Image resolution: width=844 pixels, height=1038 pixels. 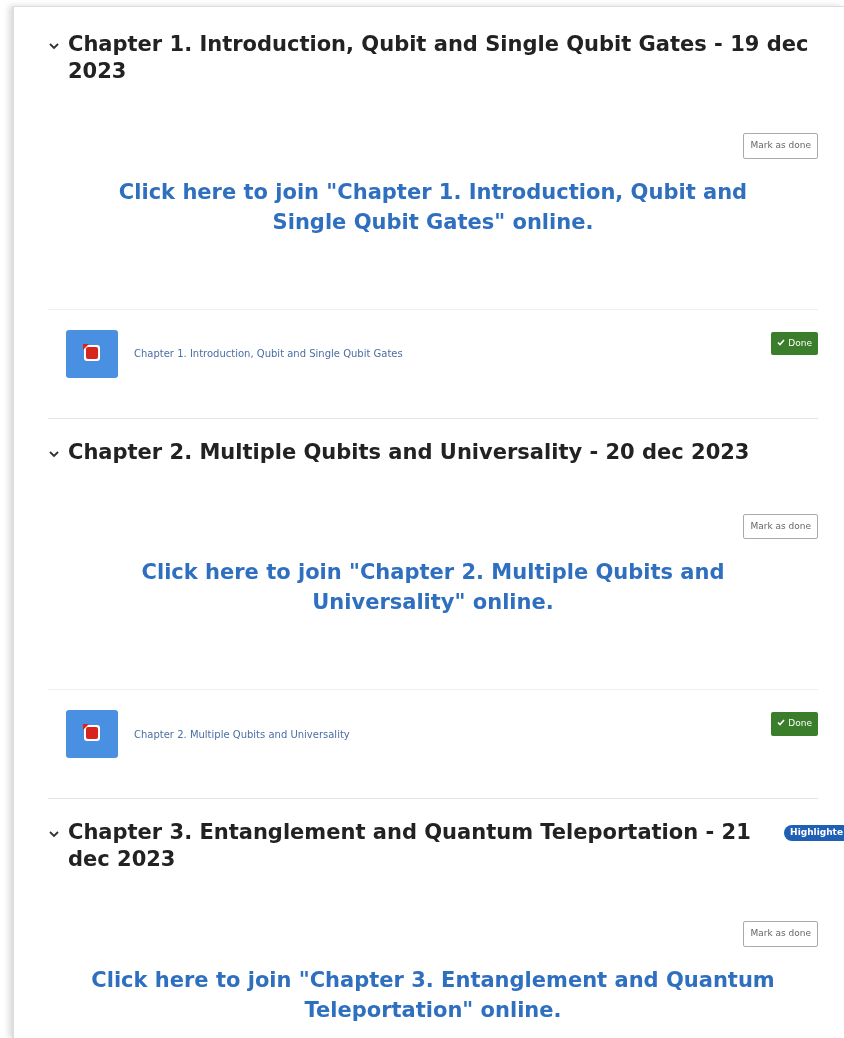 What do you see at coordinates (445, 734) in the screenshot?
I see `activity-link: Chapter 2. Multiple Qubits and Universality` at bounding box center [445, 734].